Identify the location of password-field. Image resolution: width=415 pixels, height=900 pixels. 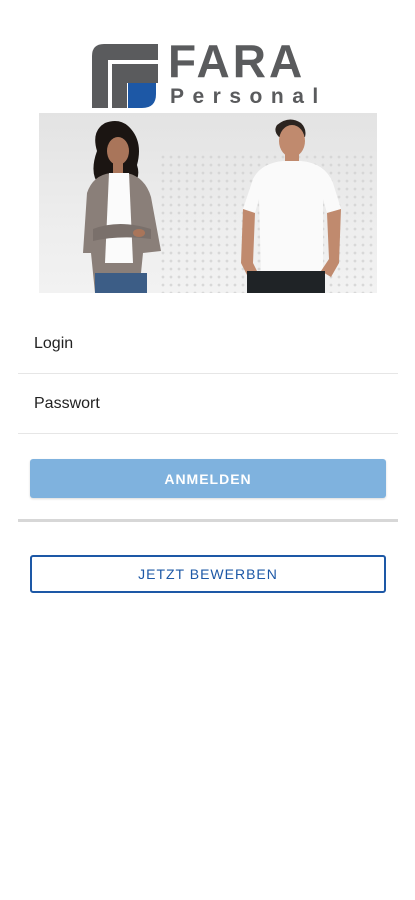
(208, 405).